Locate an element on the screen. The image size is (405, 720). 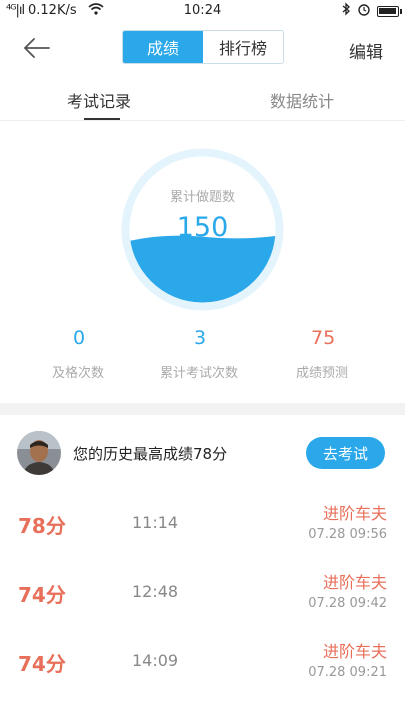
tab-score: 成绩 is located at coordinates (163, 47).